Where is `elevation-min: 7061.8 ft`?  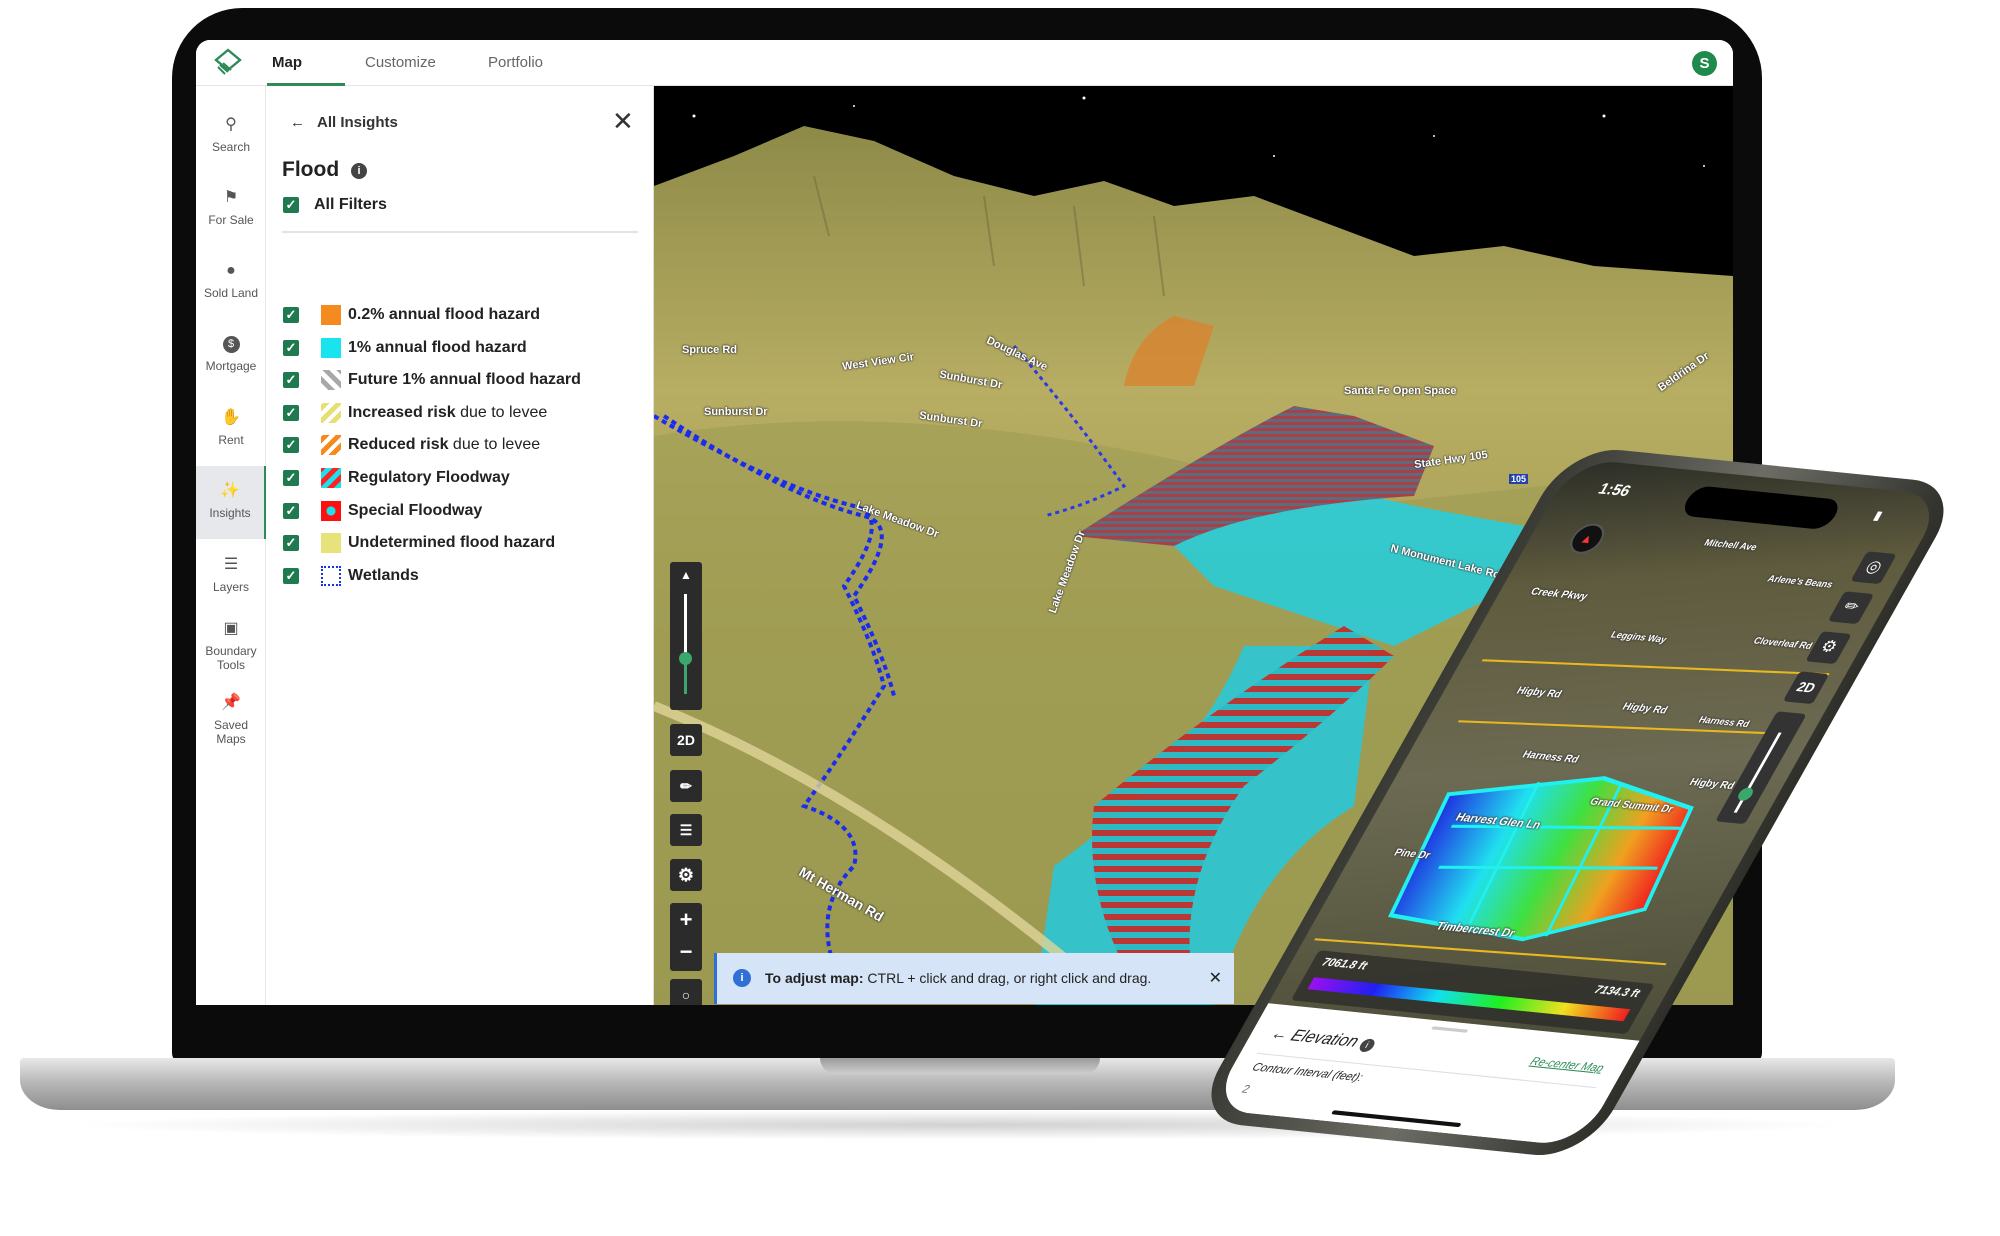 elevation-min: 7061.8 ft is located at coordinates (1344, 964).